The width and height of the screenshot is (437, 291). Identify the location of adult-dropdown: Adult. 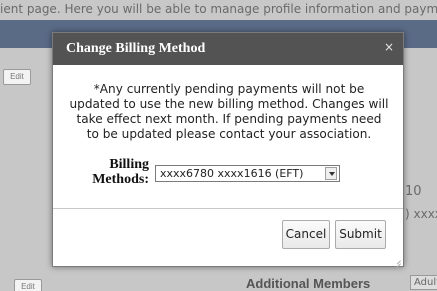
(423, 282).